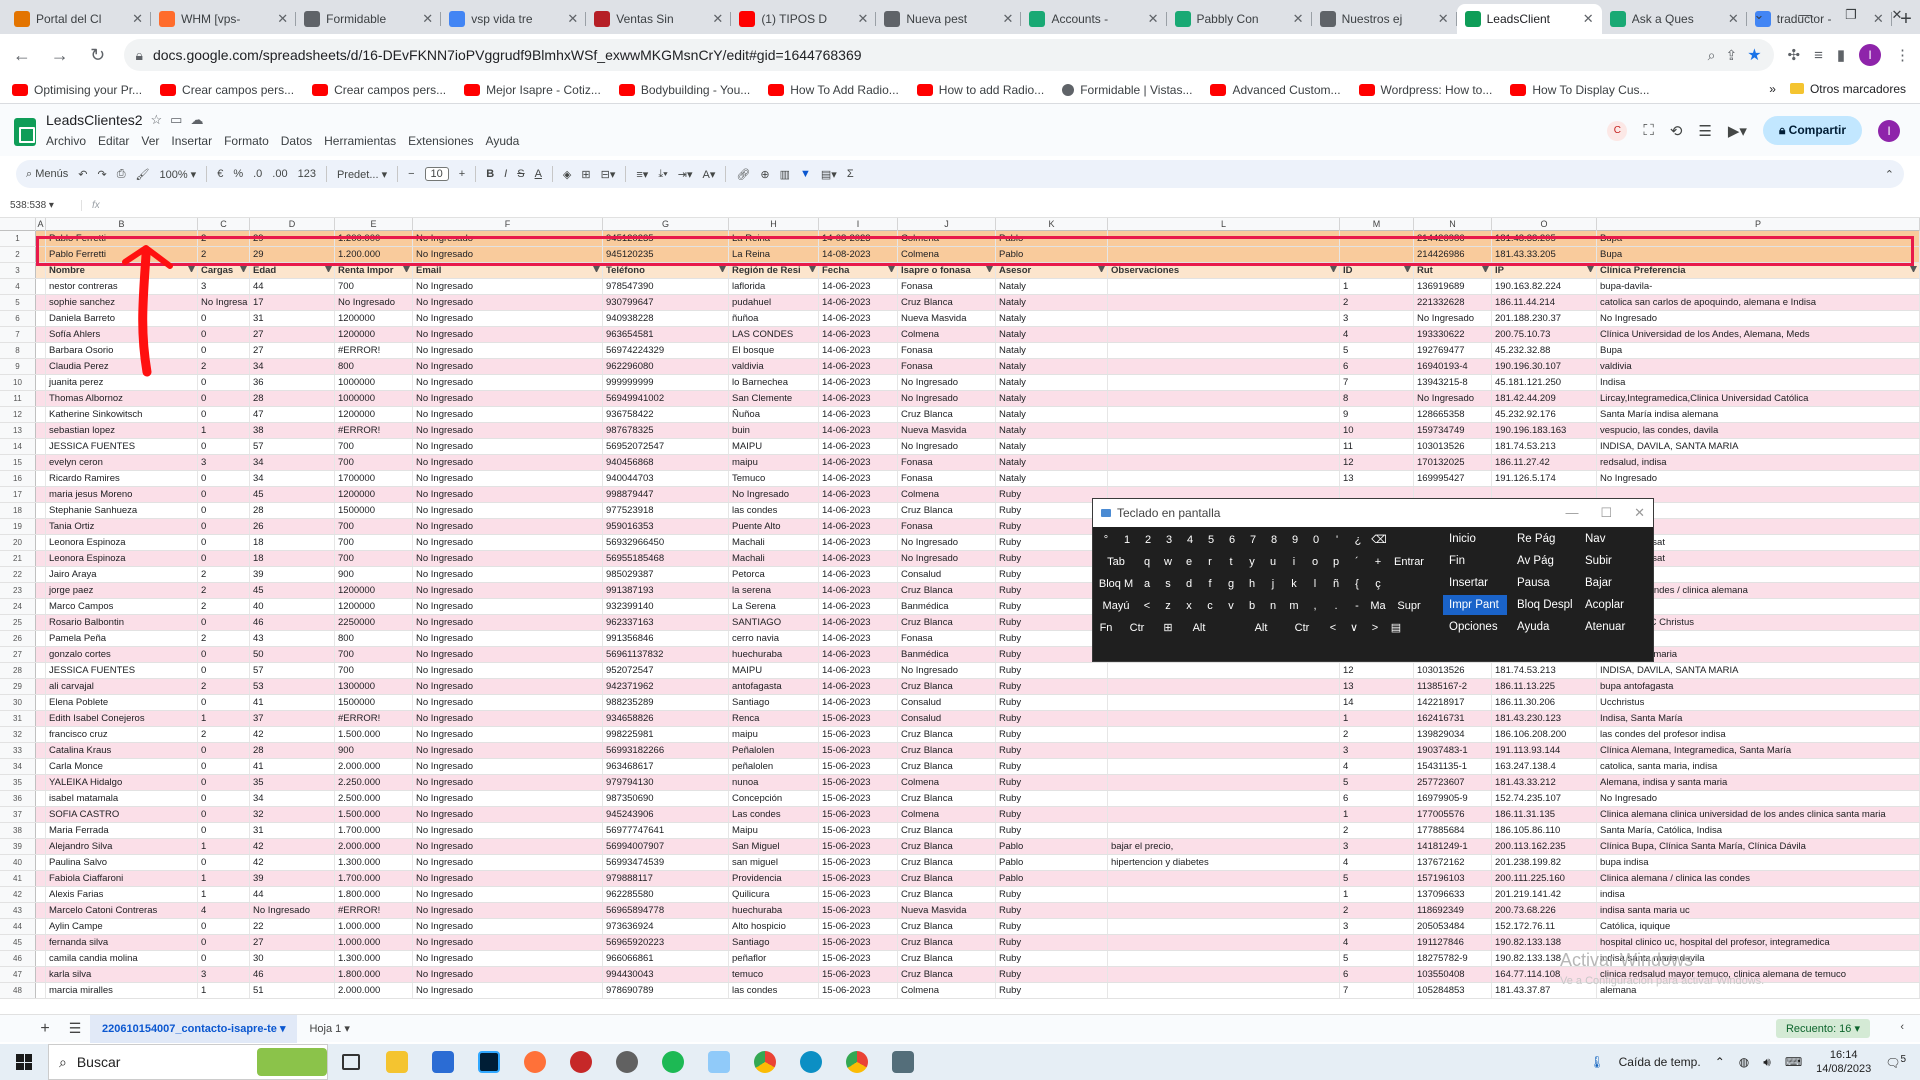 This screenshot has height=1080, width=1920. I want to click on table-cell: 56965894778, so click(666, 910).